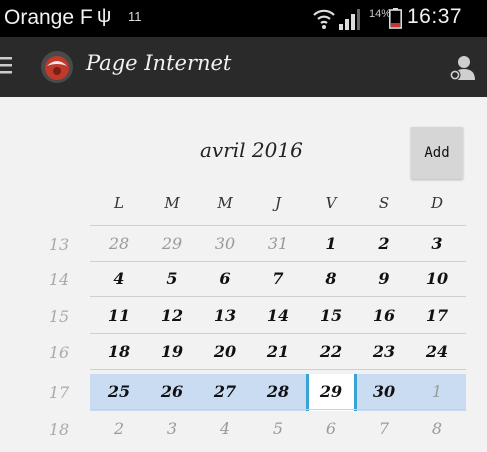 The image size is (487, 452). What do you see at coordinates (278, 225) in the screenshot?
I see `divider` at bounding box center [278, 225].